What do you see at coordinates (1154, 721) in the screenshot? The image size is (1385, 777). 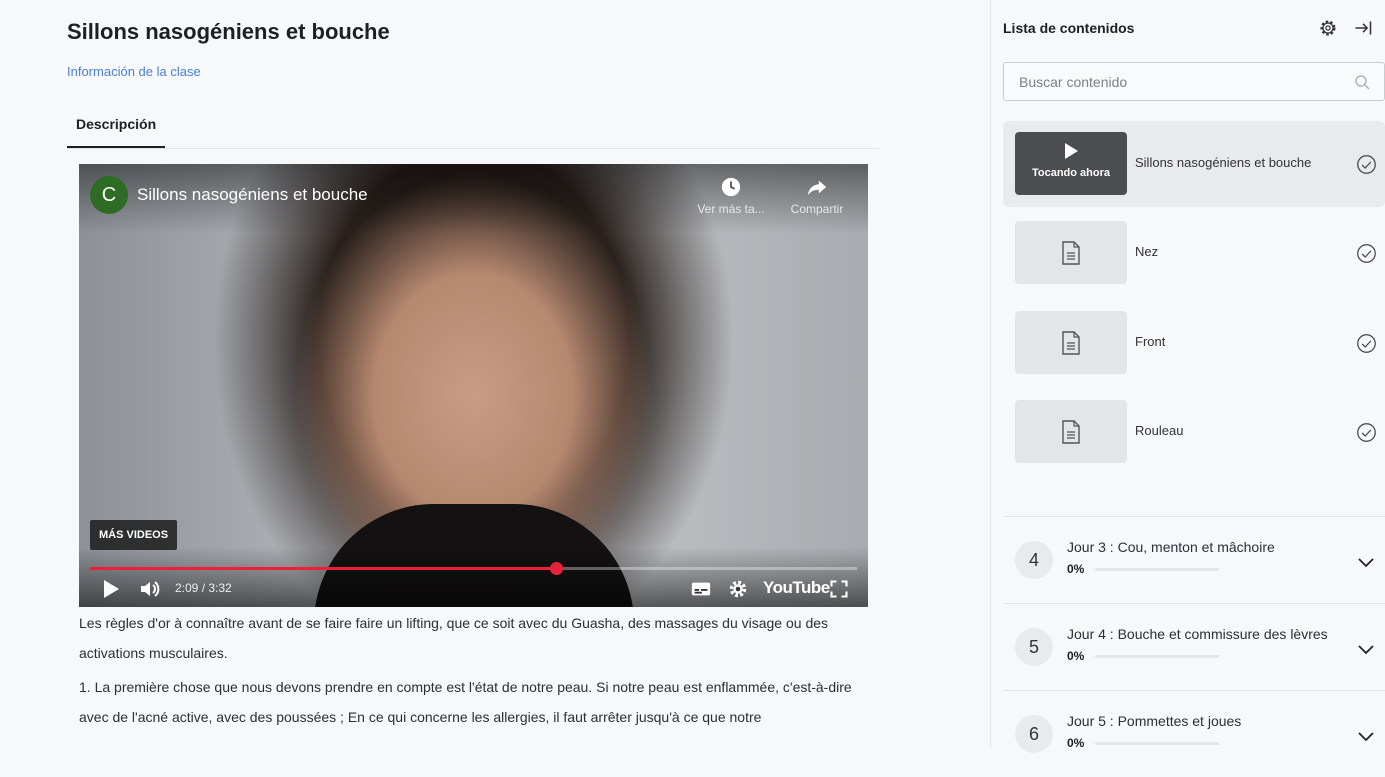 I see `day-title: Jour 5 : Pommettes et joues` at bounding box center [1154, 721].